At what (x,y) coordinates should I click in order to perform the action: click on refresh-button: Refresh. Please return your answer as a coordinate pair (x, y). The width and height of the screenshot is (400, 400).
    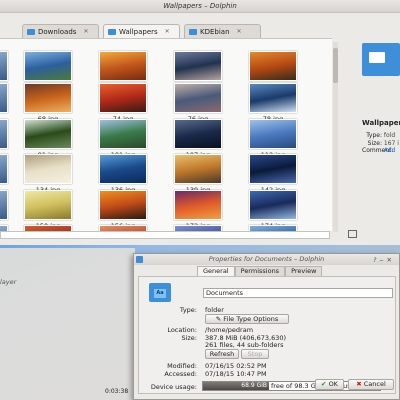
    Looking at the image, I should click on (222, 354).